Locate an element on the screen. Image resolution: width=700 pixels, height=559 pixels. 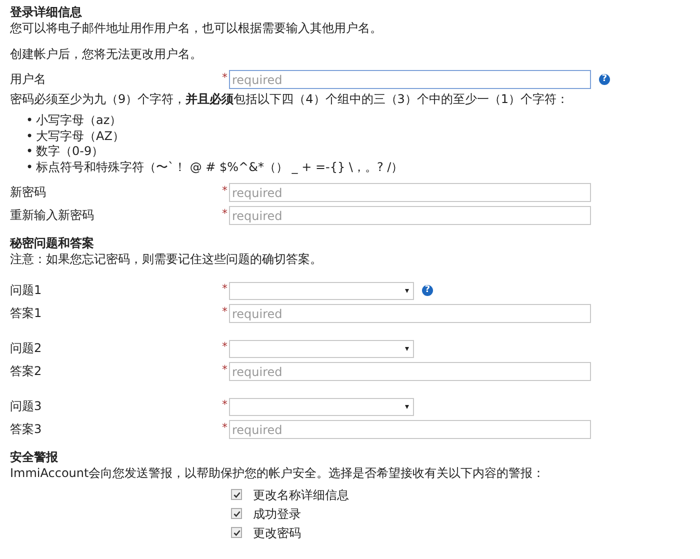
option-label: 更改密码 is located at coordinates (277, 532).